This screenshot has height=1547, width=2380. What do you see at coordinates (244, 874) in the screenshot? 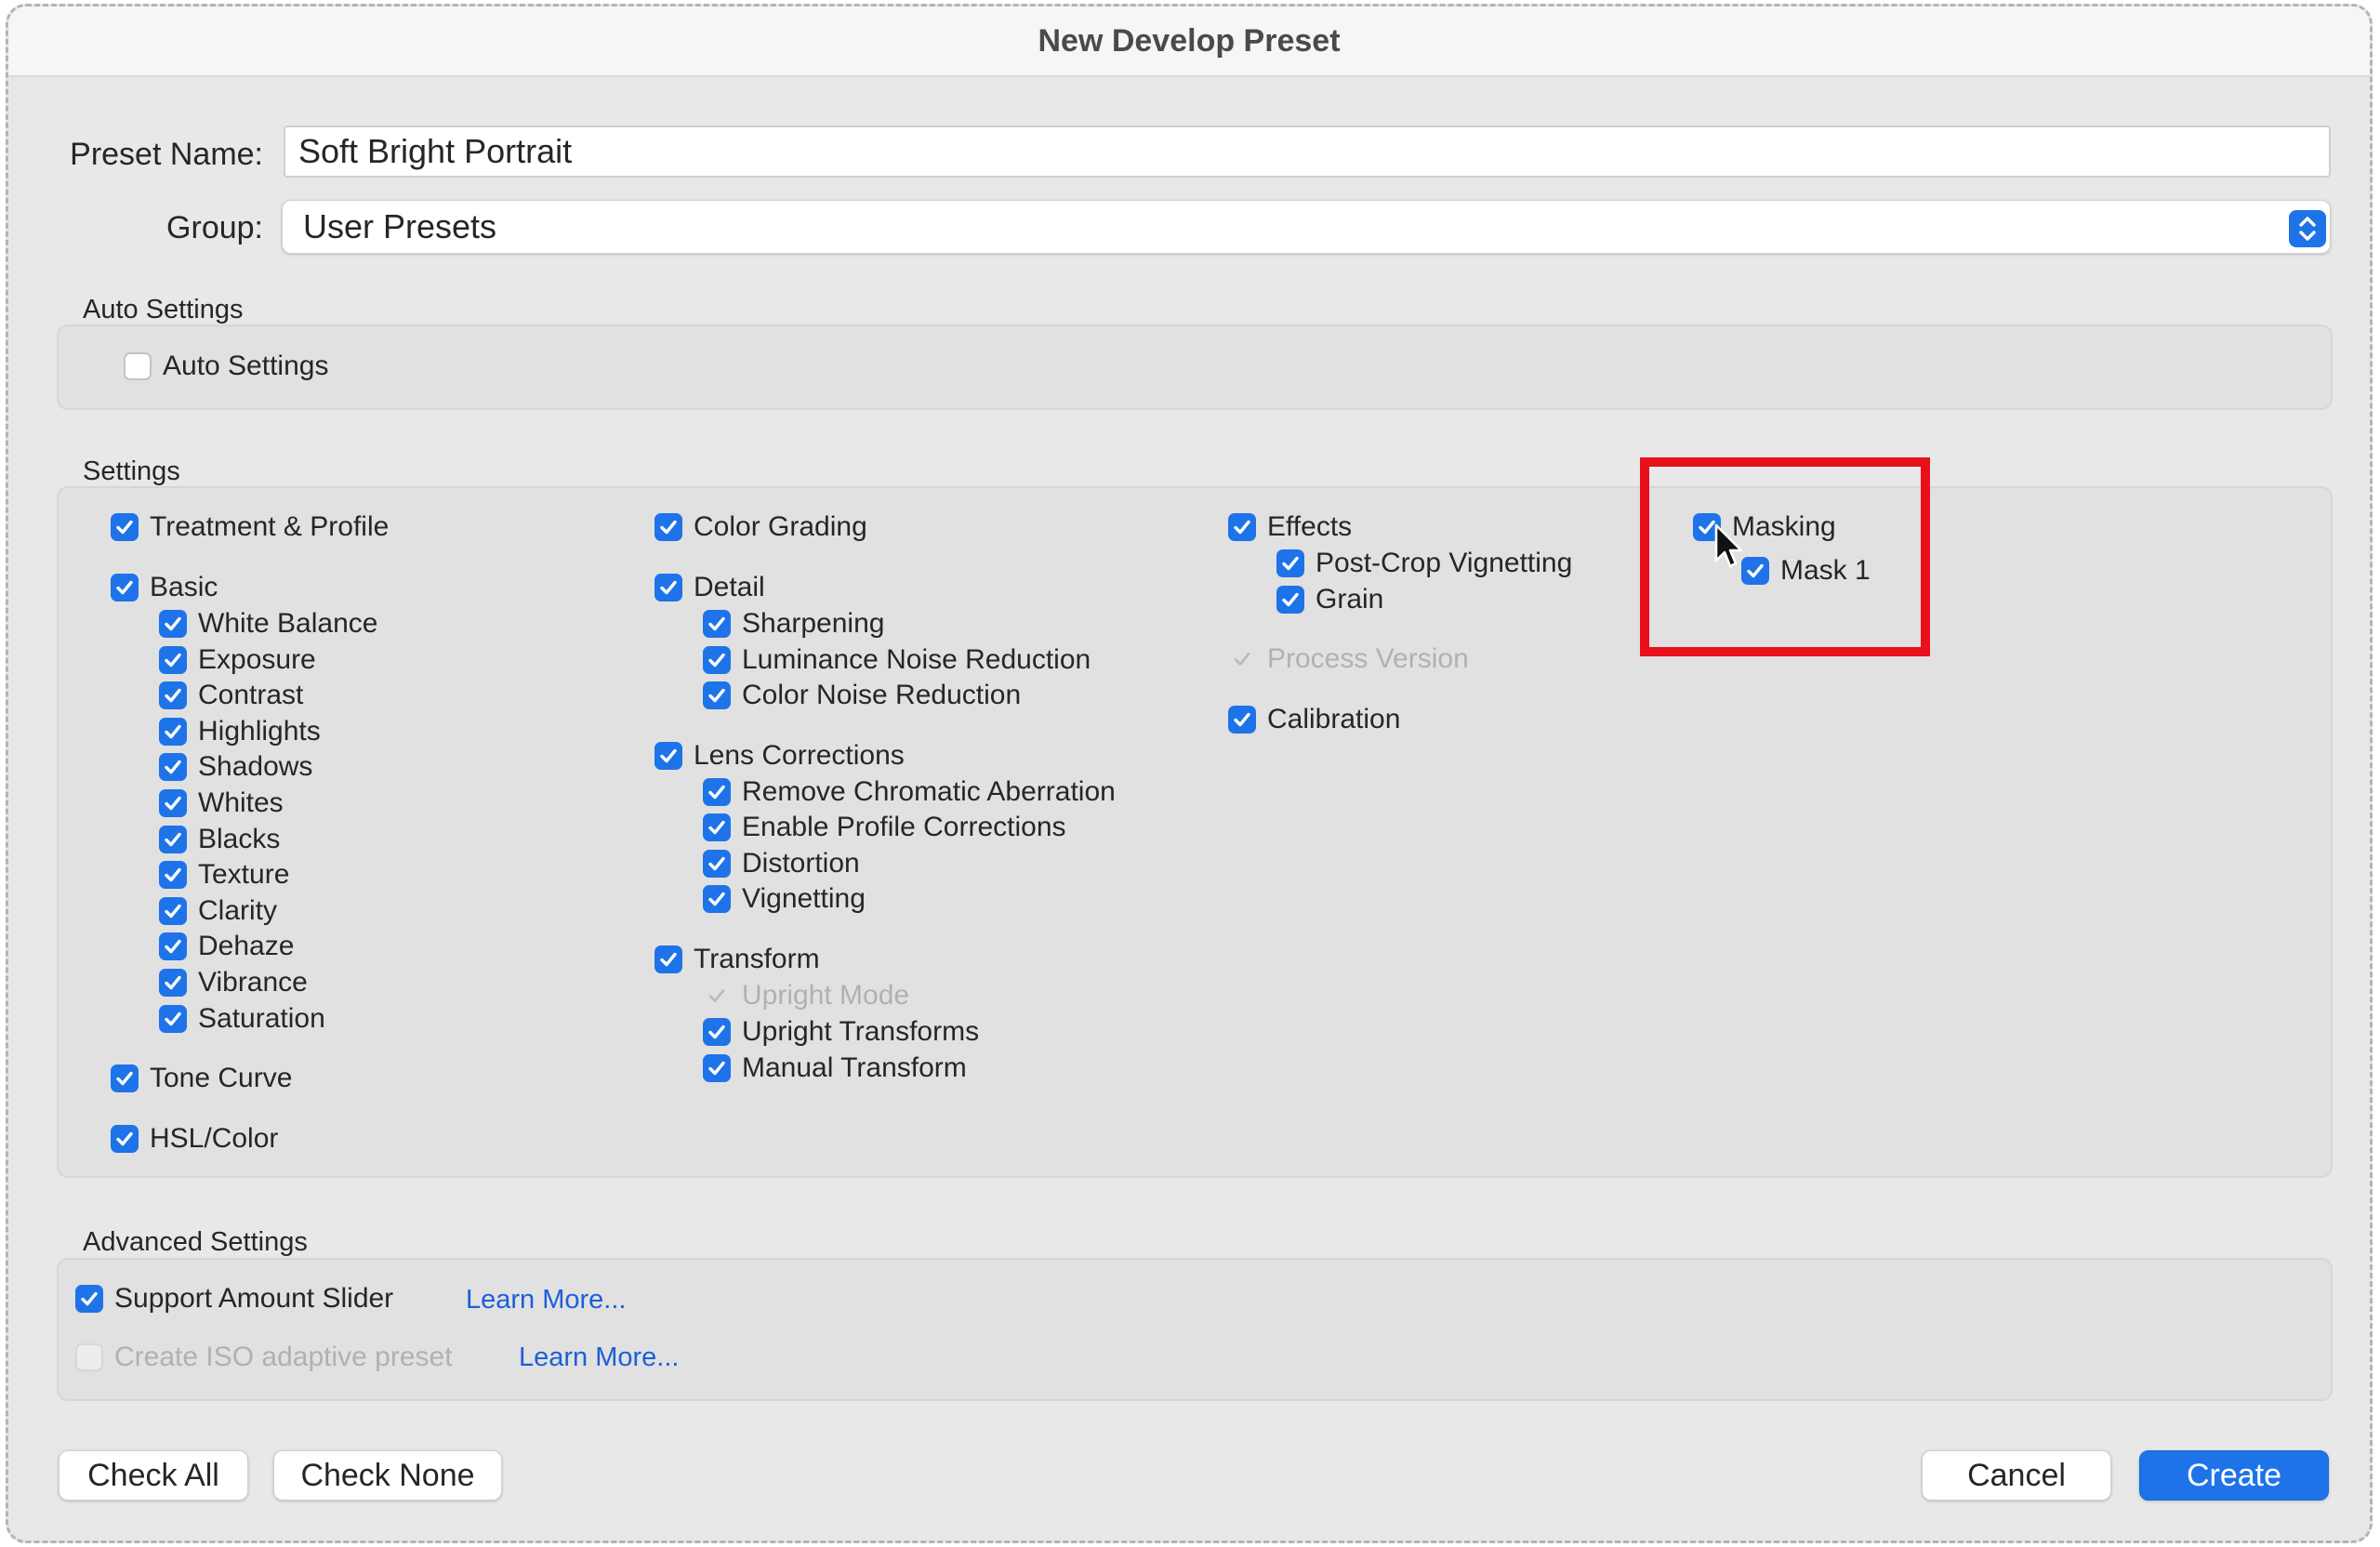
I see `checkbox-label: Texture` at bounding box center [244, 874].